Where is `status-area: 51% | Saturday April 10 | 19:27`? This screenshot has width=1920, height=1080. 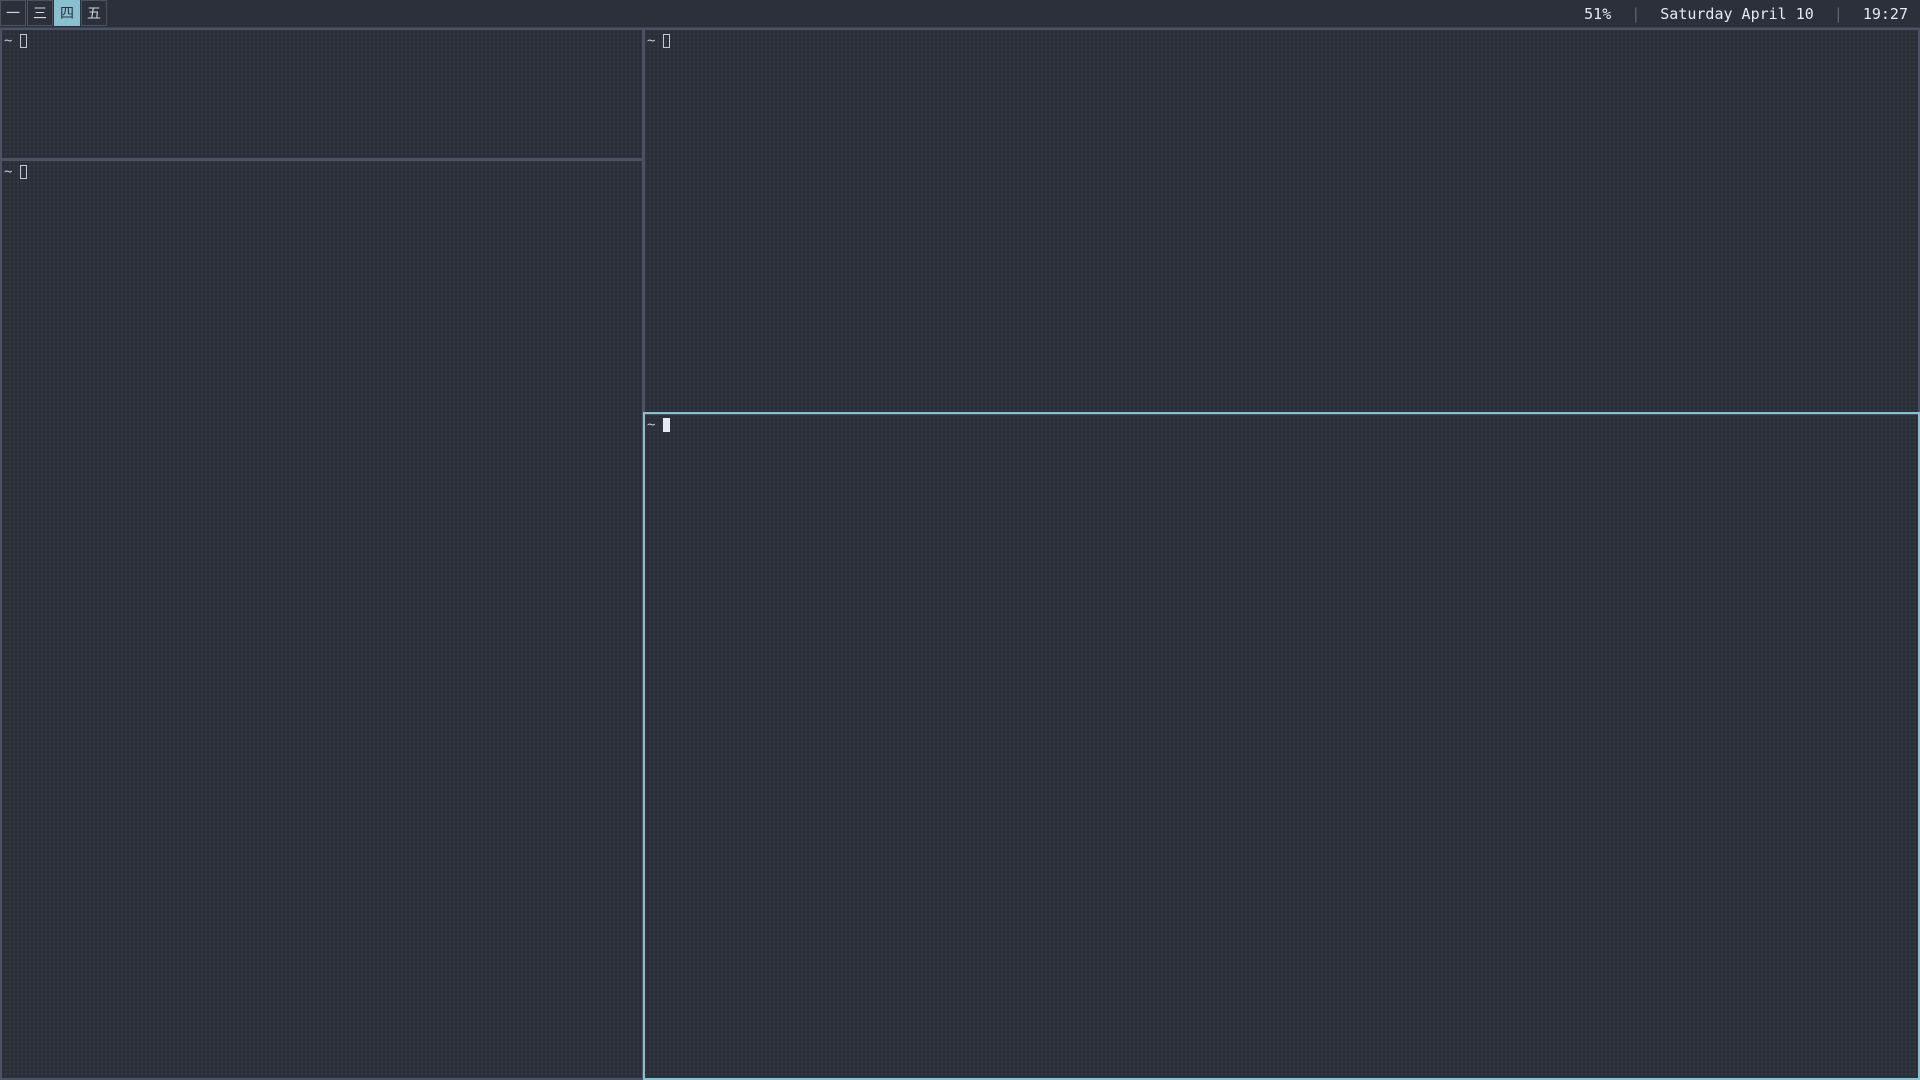
status-area: 51% | Saturday April 10 | 19:27 is located at coordinates (1746, 13).